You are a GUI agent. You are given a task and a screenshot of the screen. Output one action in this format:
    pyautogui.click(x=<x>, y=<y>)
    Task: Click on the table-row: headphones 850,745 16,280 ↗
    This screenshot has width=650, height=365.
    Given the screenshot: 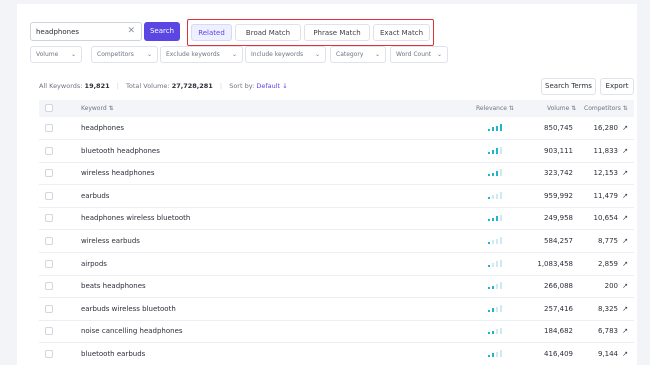 What is the action you would take?
    pyautogui.click(x=336, y=128)
    